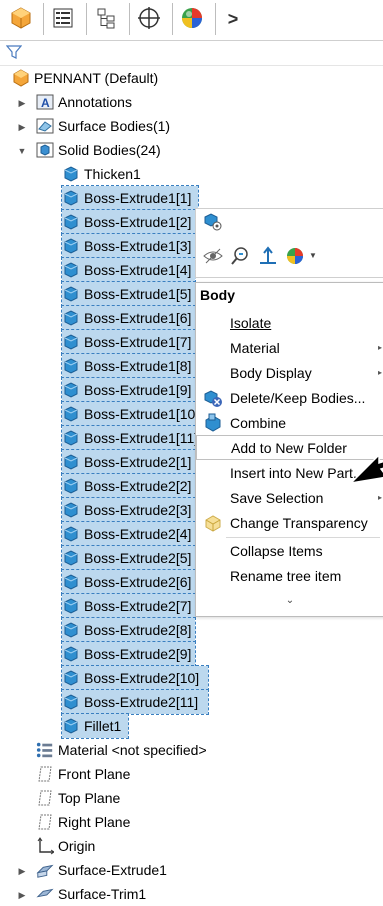  I want to click on tree-item-right-plane: Right Plane, so click(83, 822).